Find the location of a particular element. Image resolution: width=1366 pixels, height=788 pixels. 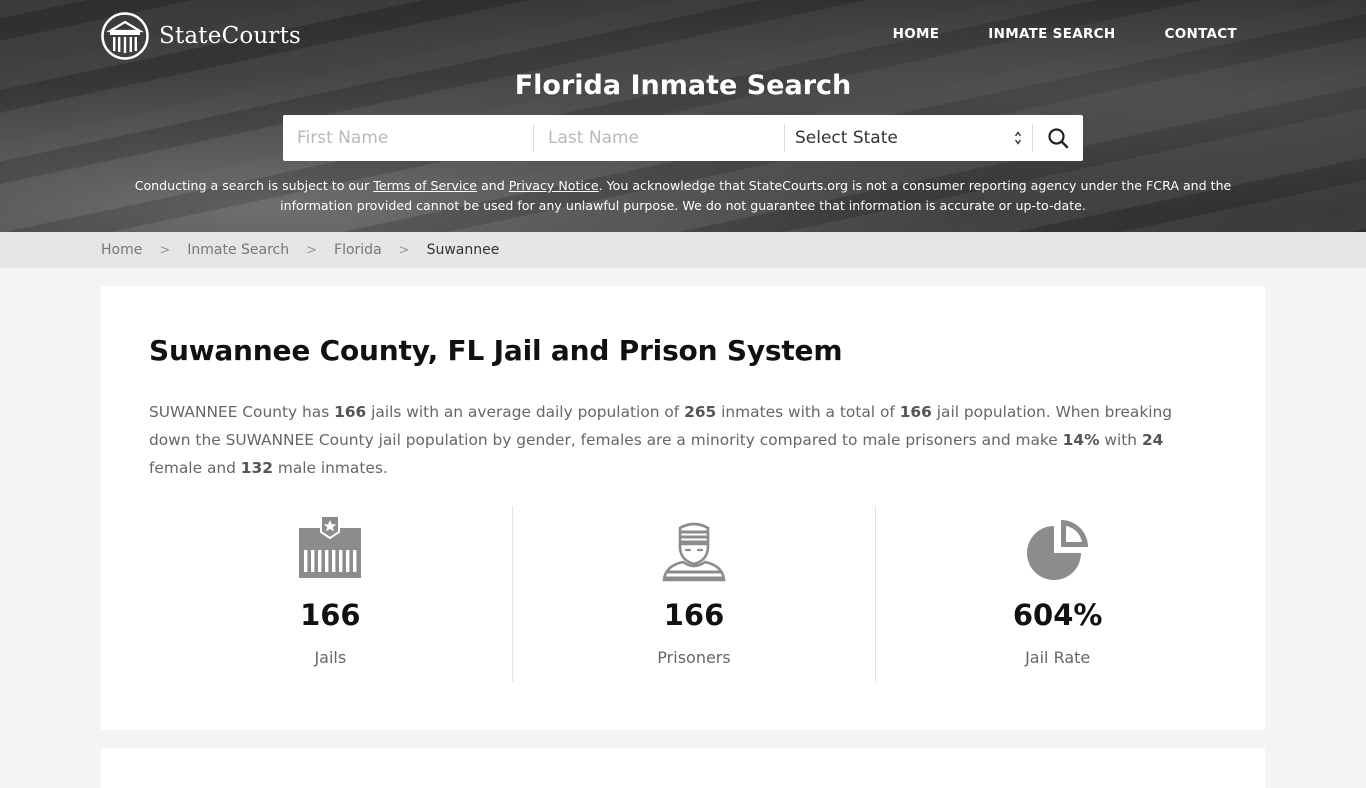

stat-value: 604% is located at coordinates (1057, 615).